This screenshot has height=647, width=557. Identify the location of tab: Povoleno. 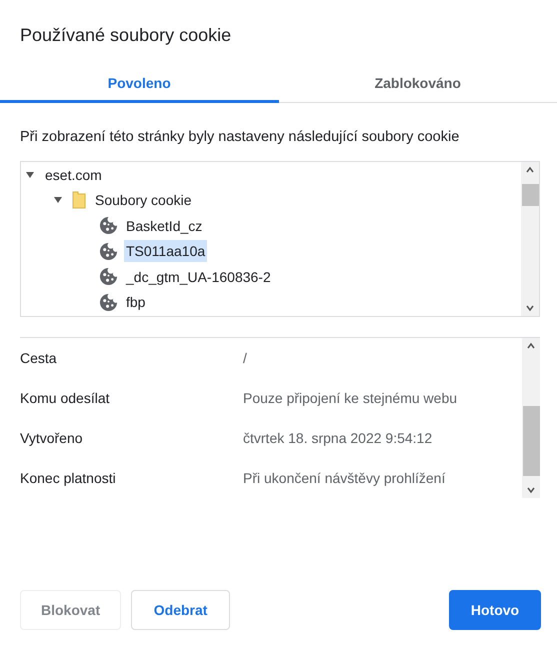
(139, 85).